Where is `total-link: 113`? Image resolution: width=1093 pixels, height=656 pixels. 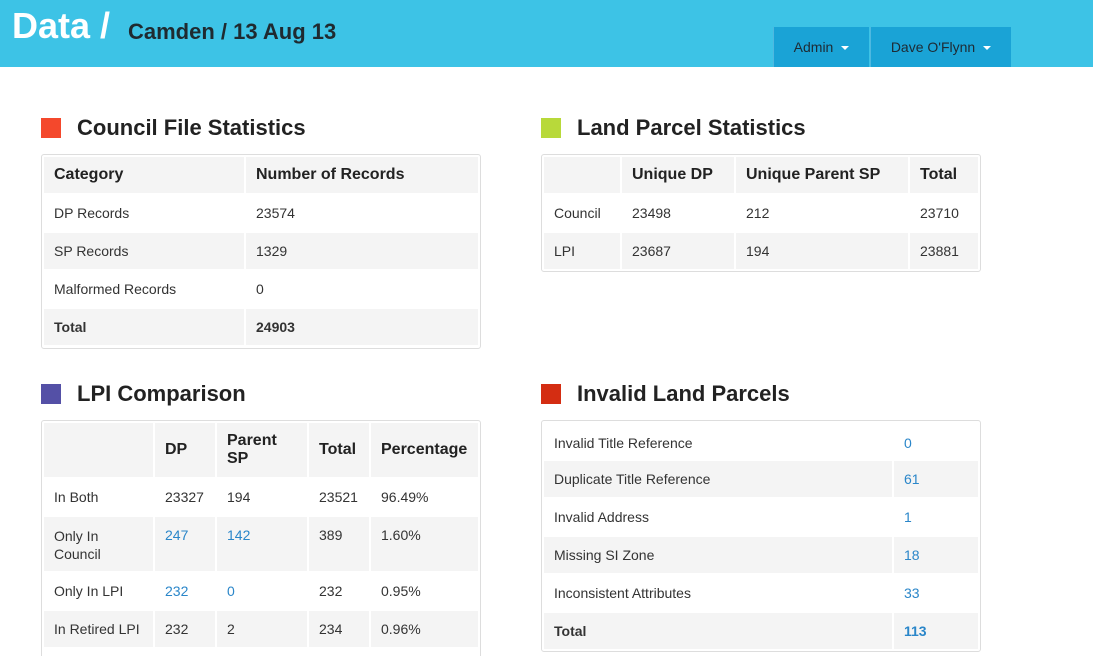
total-link: 113 is located at coordinates (936, 631).